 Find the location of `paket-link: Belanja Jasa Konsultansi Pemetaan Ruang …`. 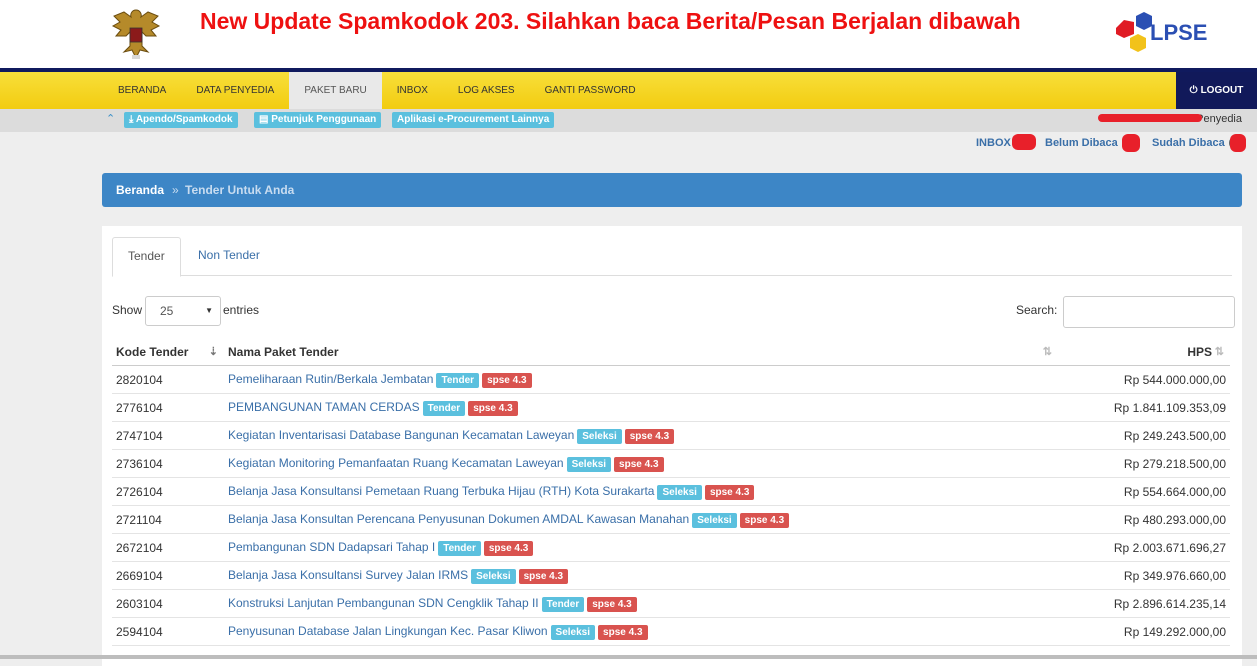

paket-link: Belanja Jasa Konsultansi Pemetaan Ruang … is located at coordinates (441, 491).